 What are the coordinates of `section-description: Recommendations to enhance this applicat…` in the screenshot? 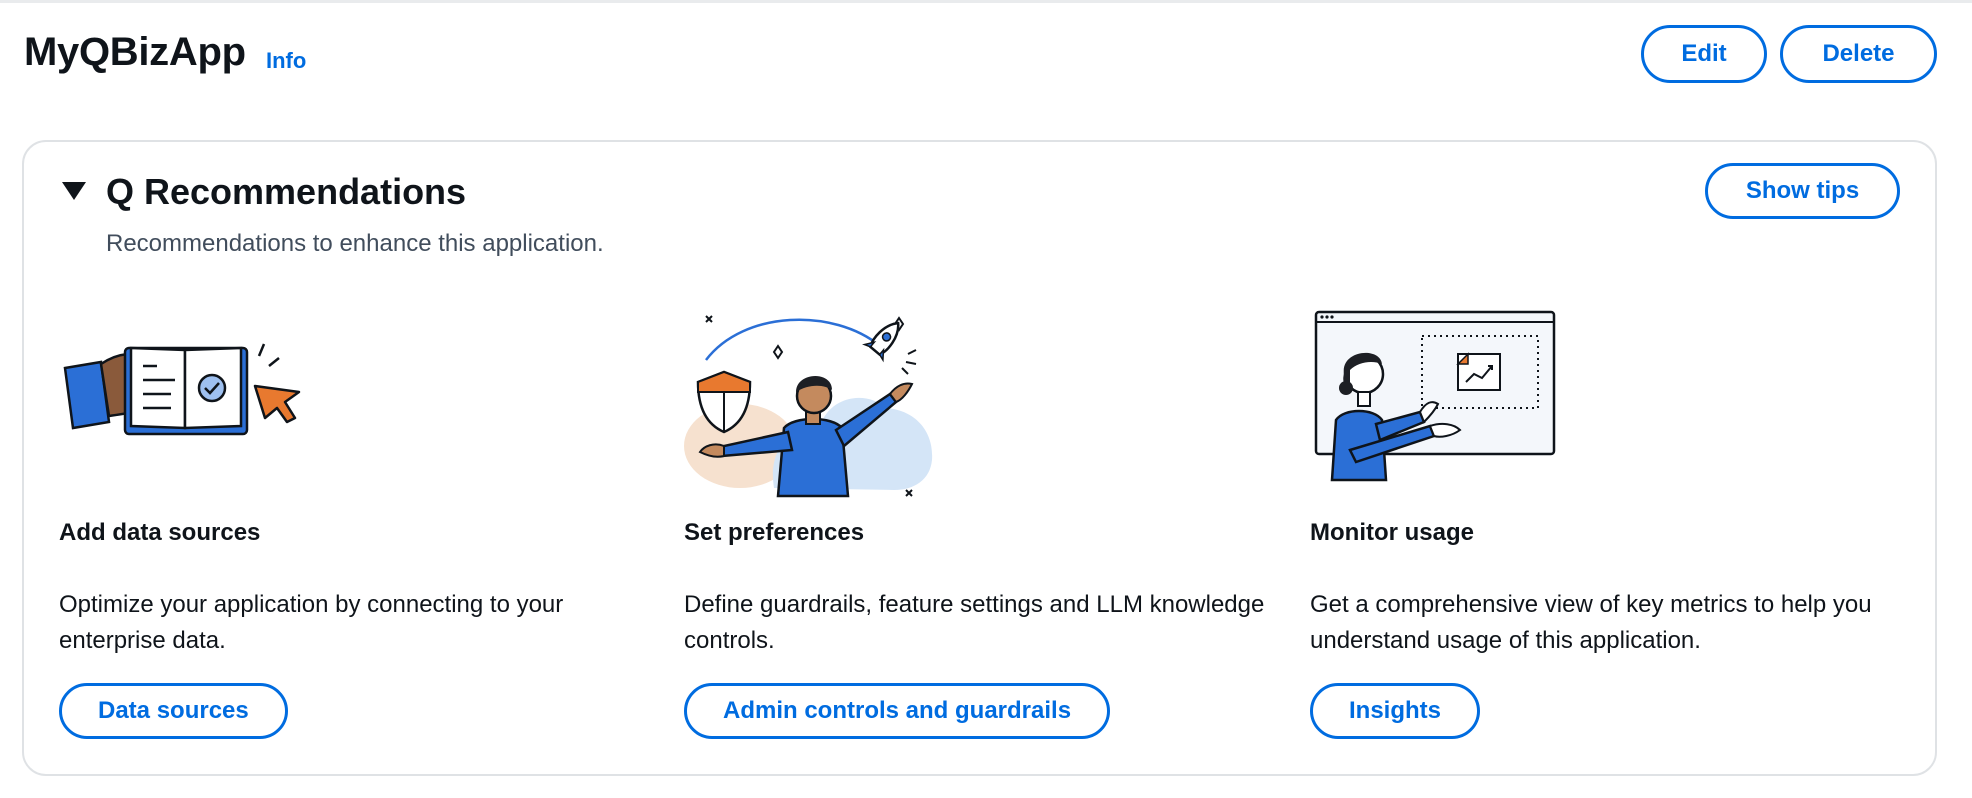 It's located at (355, 243).